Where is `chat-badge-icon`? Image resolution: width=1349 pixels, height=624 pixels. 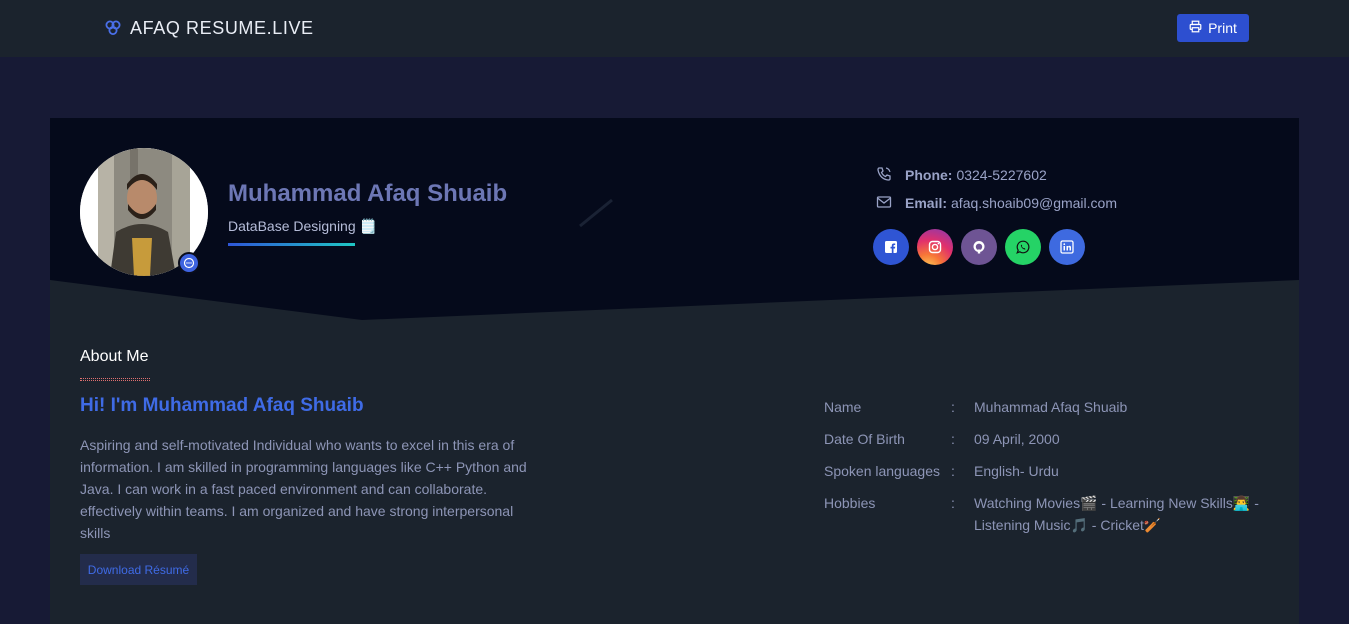 chat-badge-icon is located at coordinates (189, 263).